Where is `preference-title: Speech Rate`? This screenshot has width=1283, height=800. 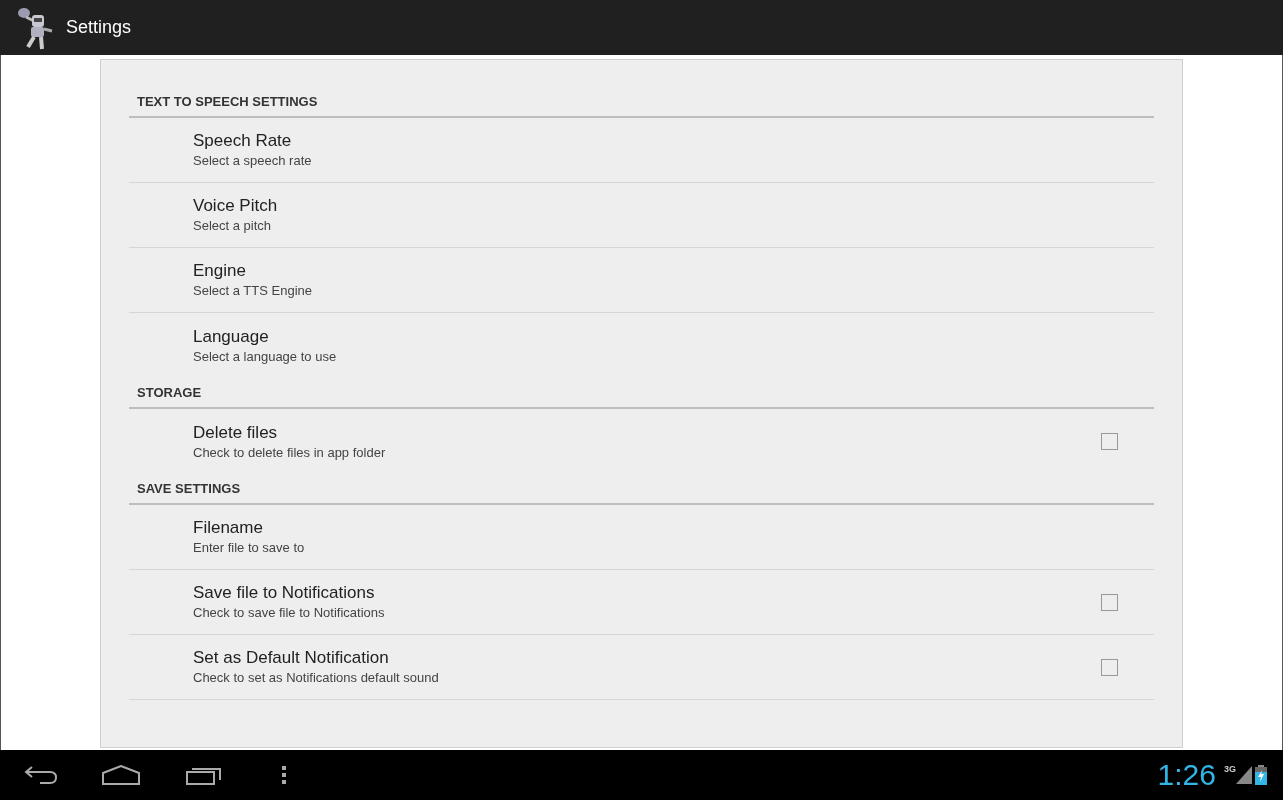 preference-title: Speech Rate is located at coordinates (243, 141).